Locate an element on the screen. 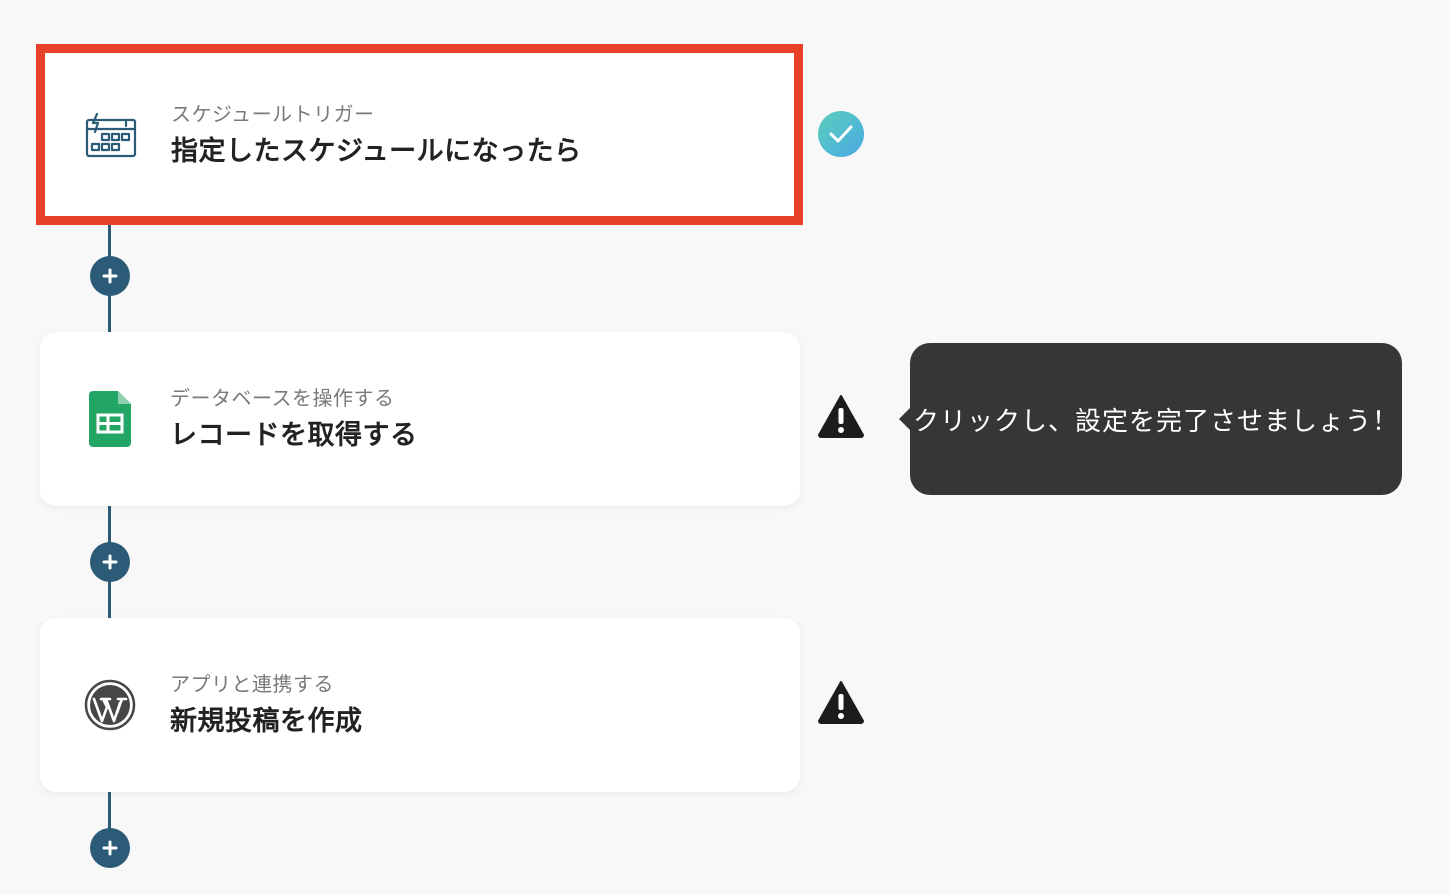 This screenshot has height=894, width=1450. status-complete is located at coordinates (841, 134).